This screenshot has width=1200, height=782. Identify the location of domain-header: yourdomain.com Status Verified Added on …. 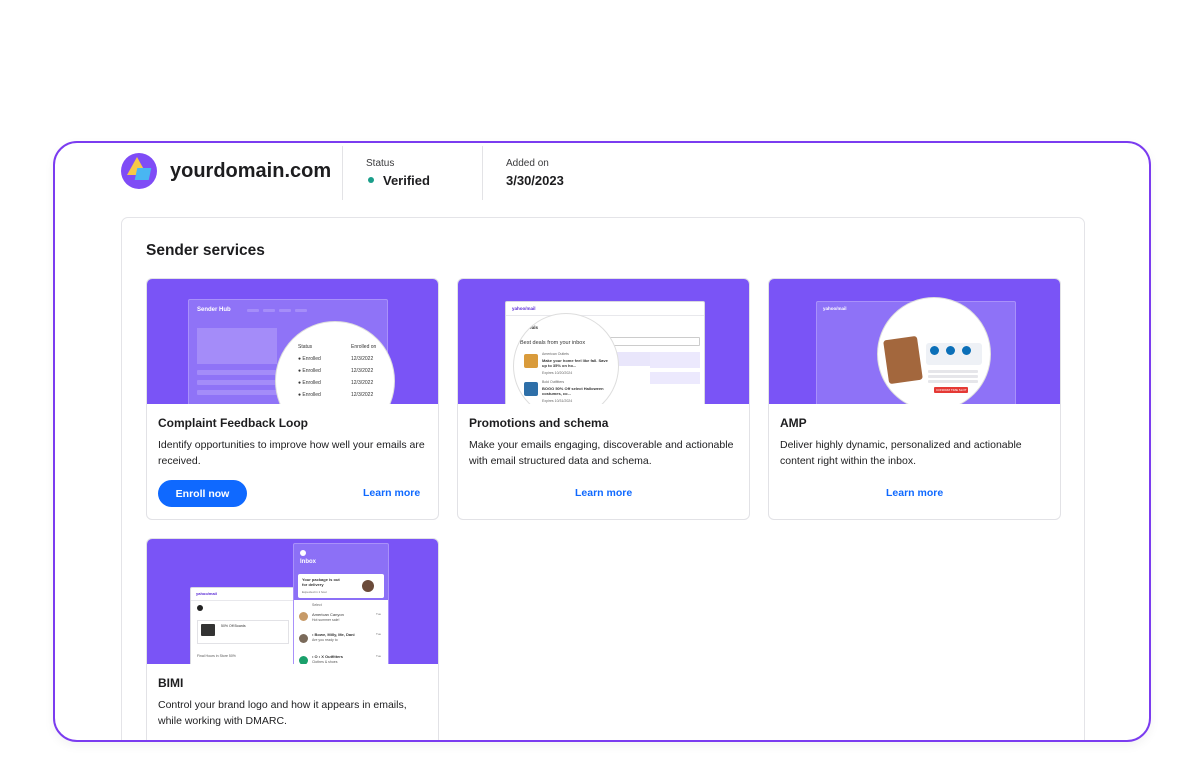
(602, 178).